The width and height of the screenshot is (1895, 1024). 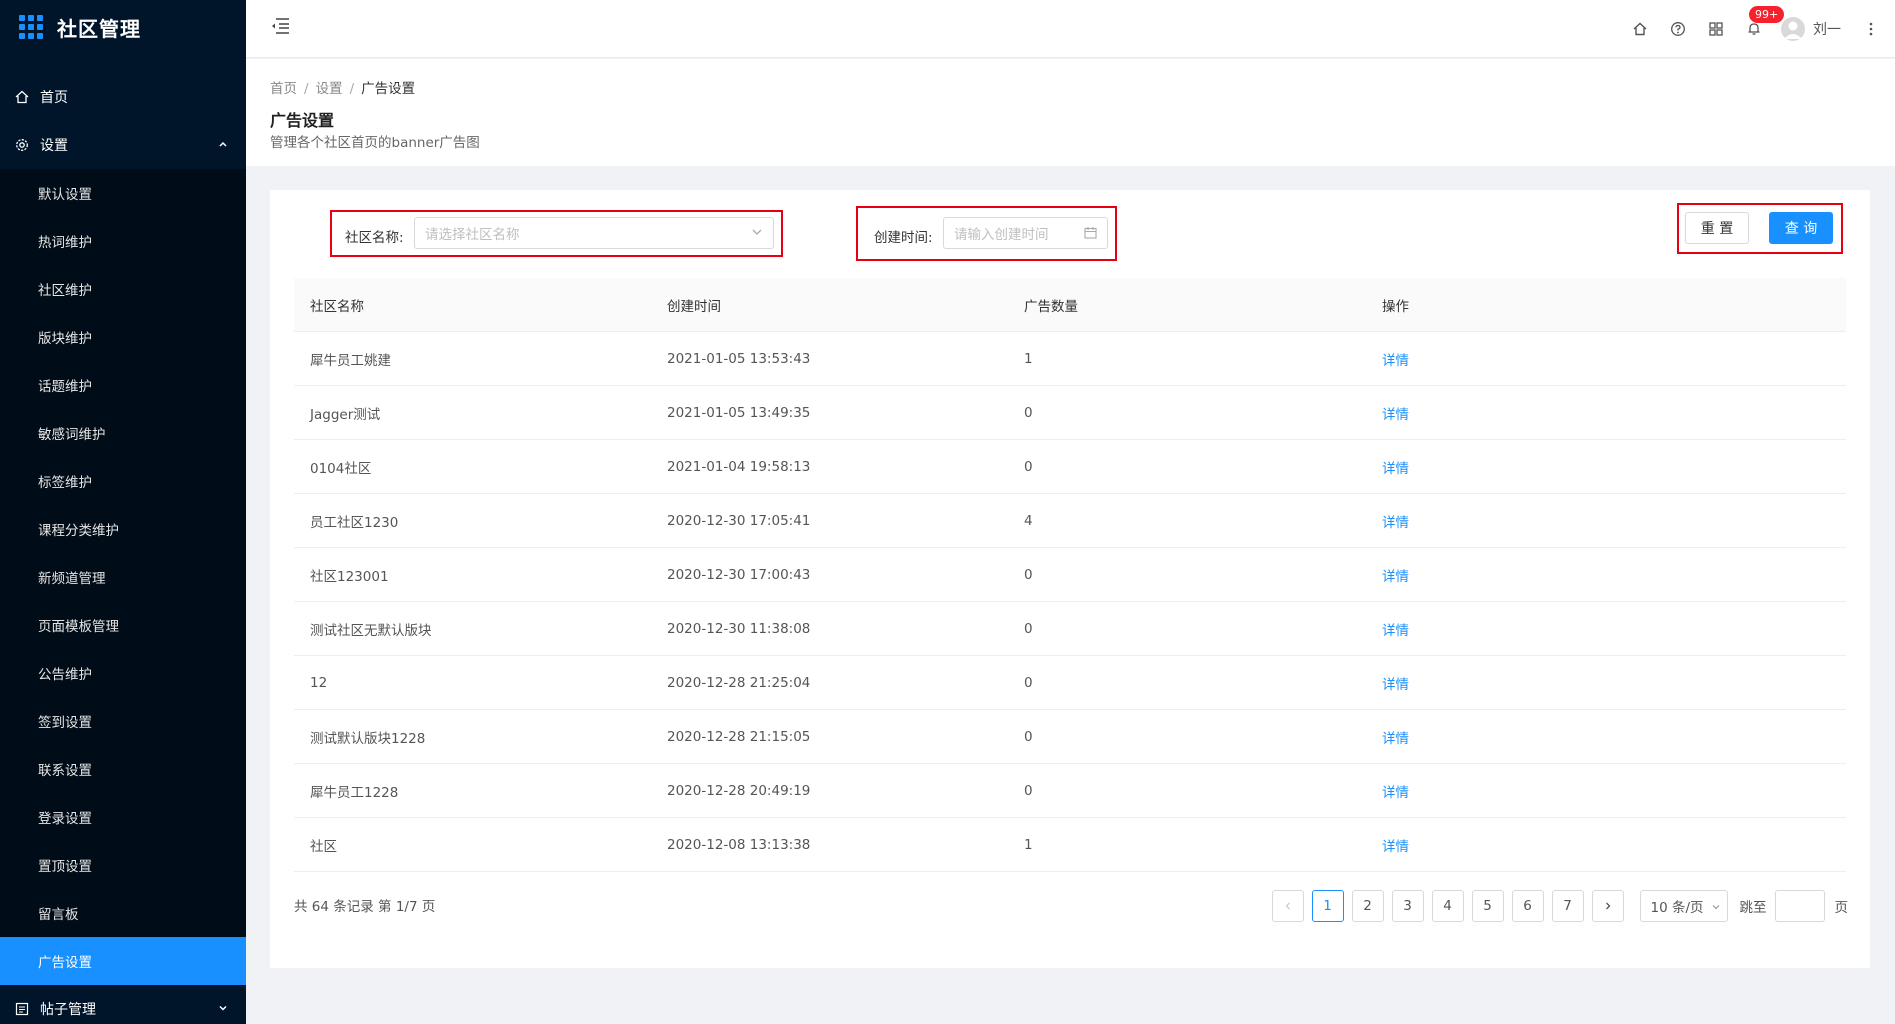 What do you see at coordinates (365, 907) in the screenshot?
I see `pagination-summary: 共 64 条记录 第 1/7 页` at bounding box center [365, 907].